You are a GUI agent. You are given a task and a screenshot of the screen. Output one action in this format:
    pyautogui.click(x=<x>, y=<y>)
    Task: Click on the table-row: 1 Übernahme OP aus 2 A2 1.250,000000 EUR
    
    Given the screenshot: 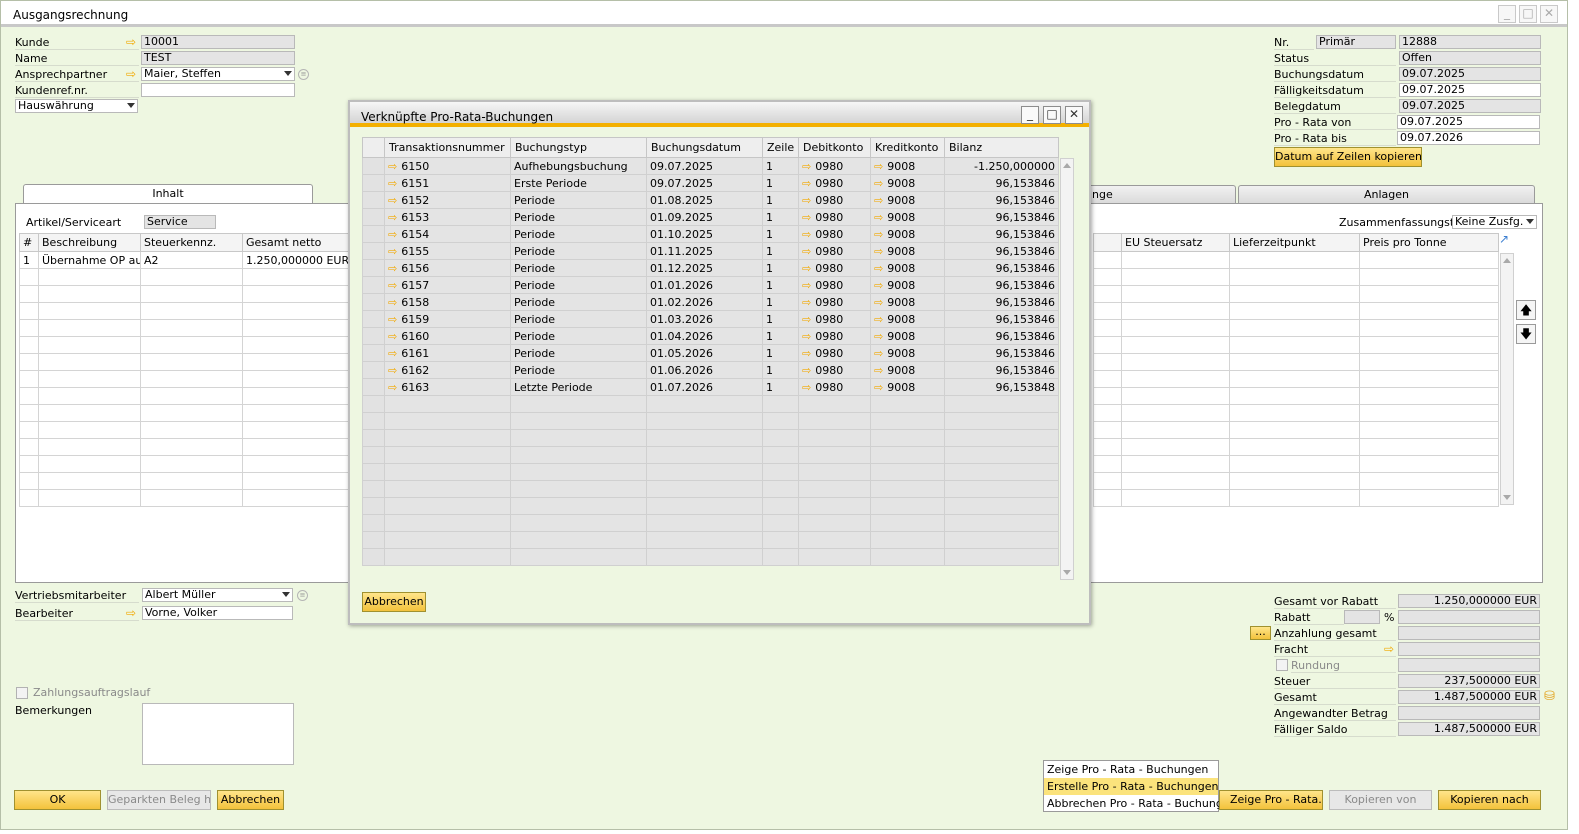 What is the action you would take?
    pyautogui.click(x=184, y=260)
    